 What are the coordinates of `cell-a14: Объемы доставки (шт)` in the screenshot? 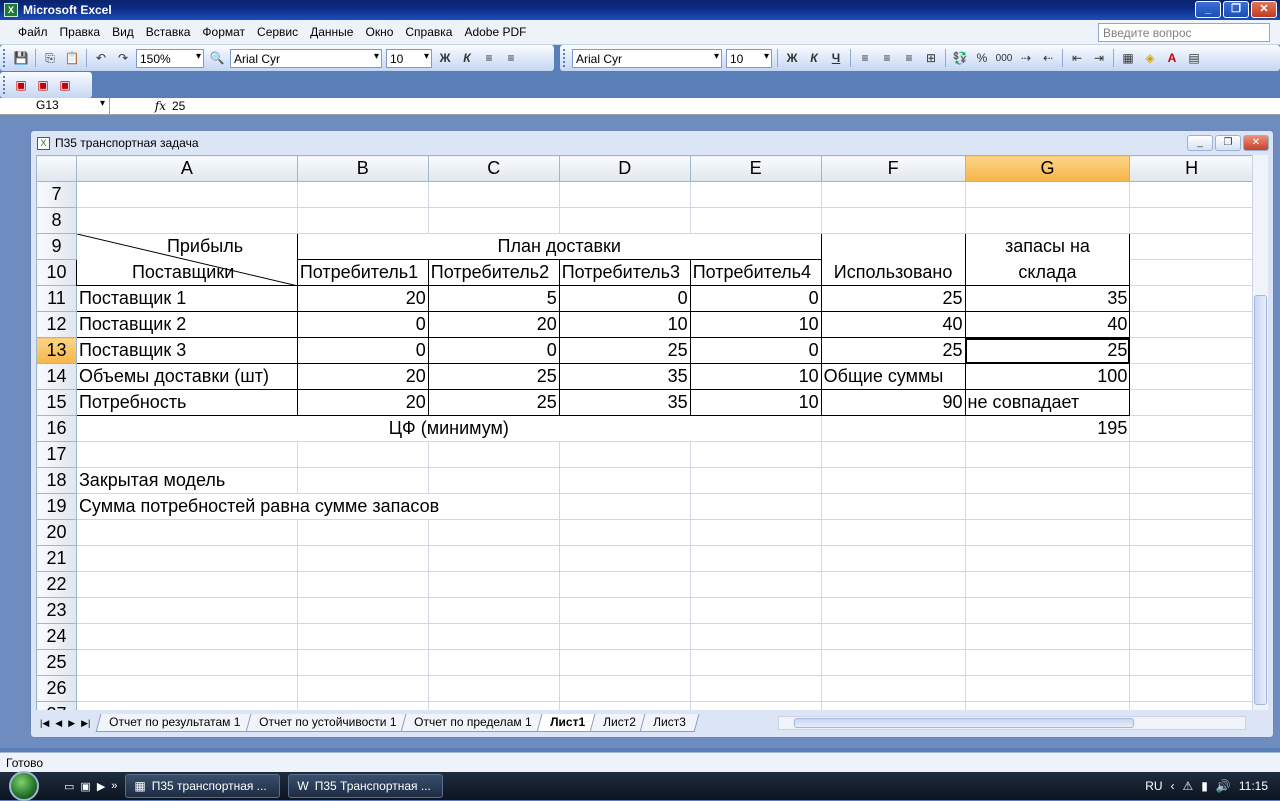 It's located at (186, 376).